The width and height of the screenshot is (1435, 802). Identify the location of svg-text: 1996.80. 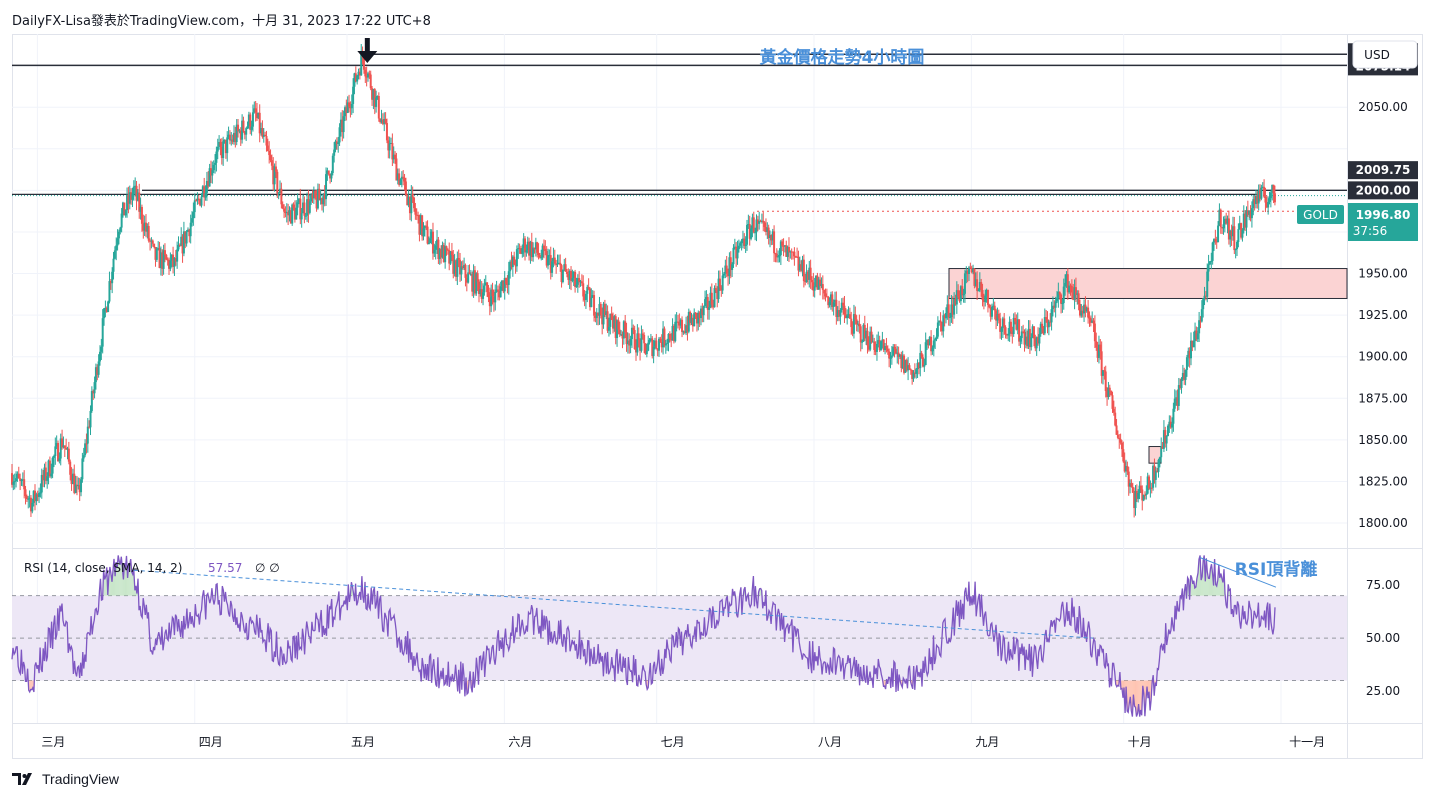
(1383, 215).